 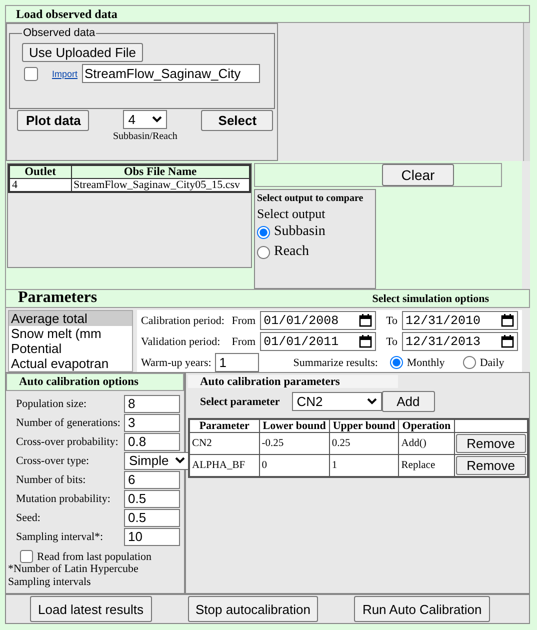 I want to click on field-label: Warm-up years:, so click(x=176, y=362).